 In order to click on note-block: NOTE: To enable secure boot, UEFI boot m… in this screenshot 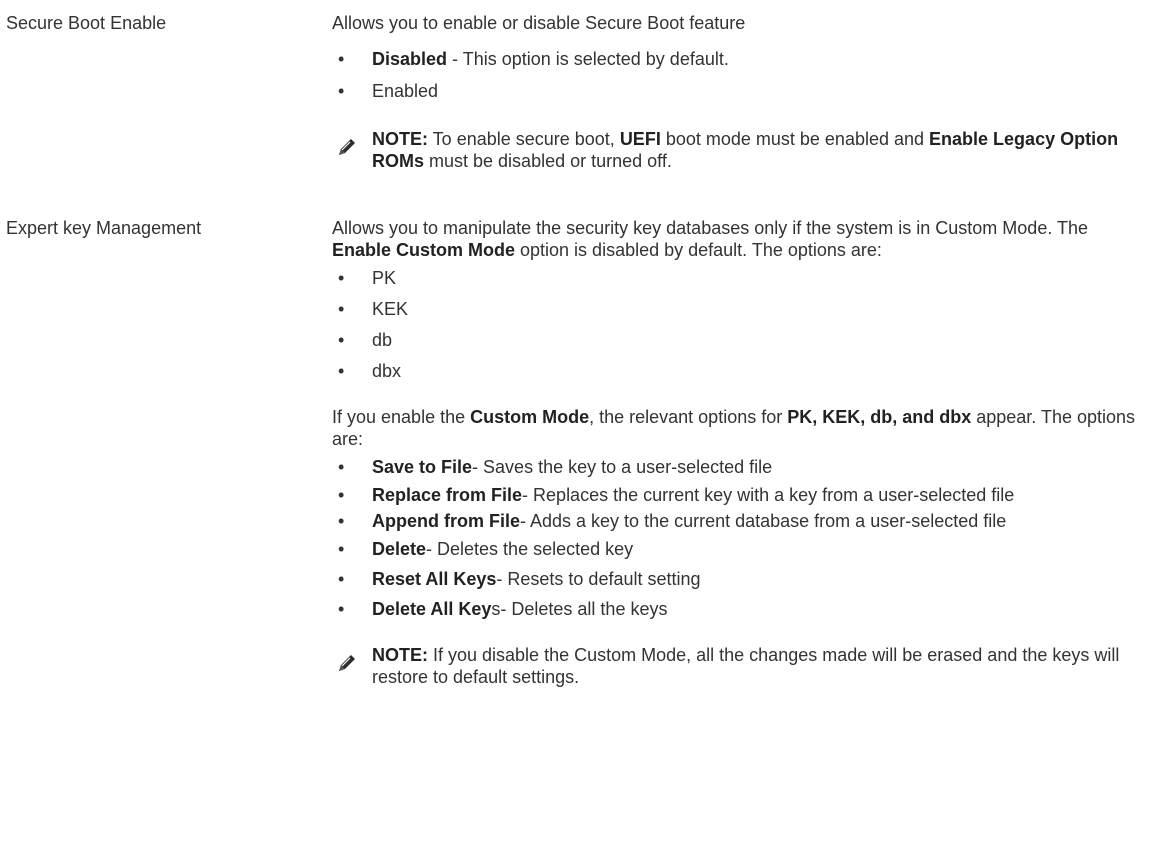, I will do `click(741, 150)`.